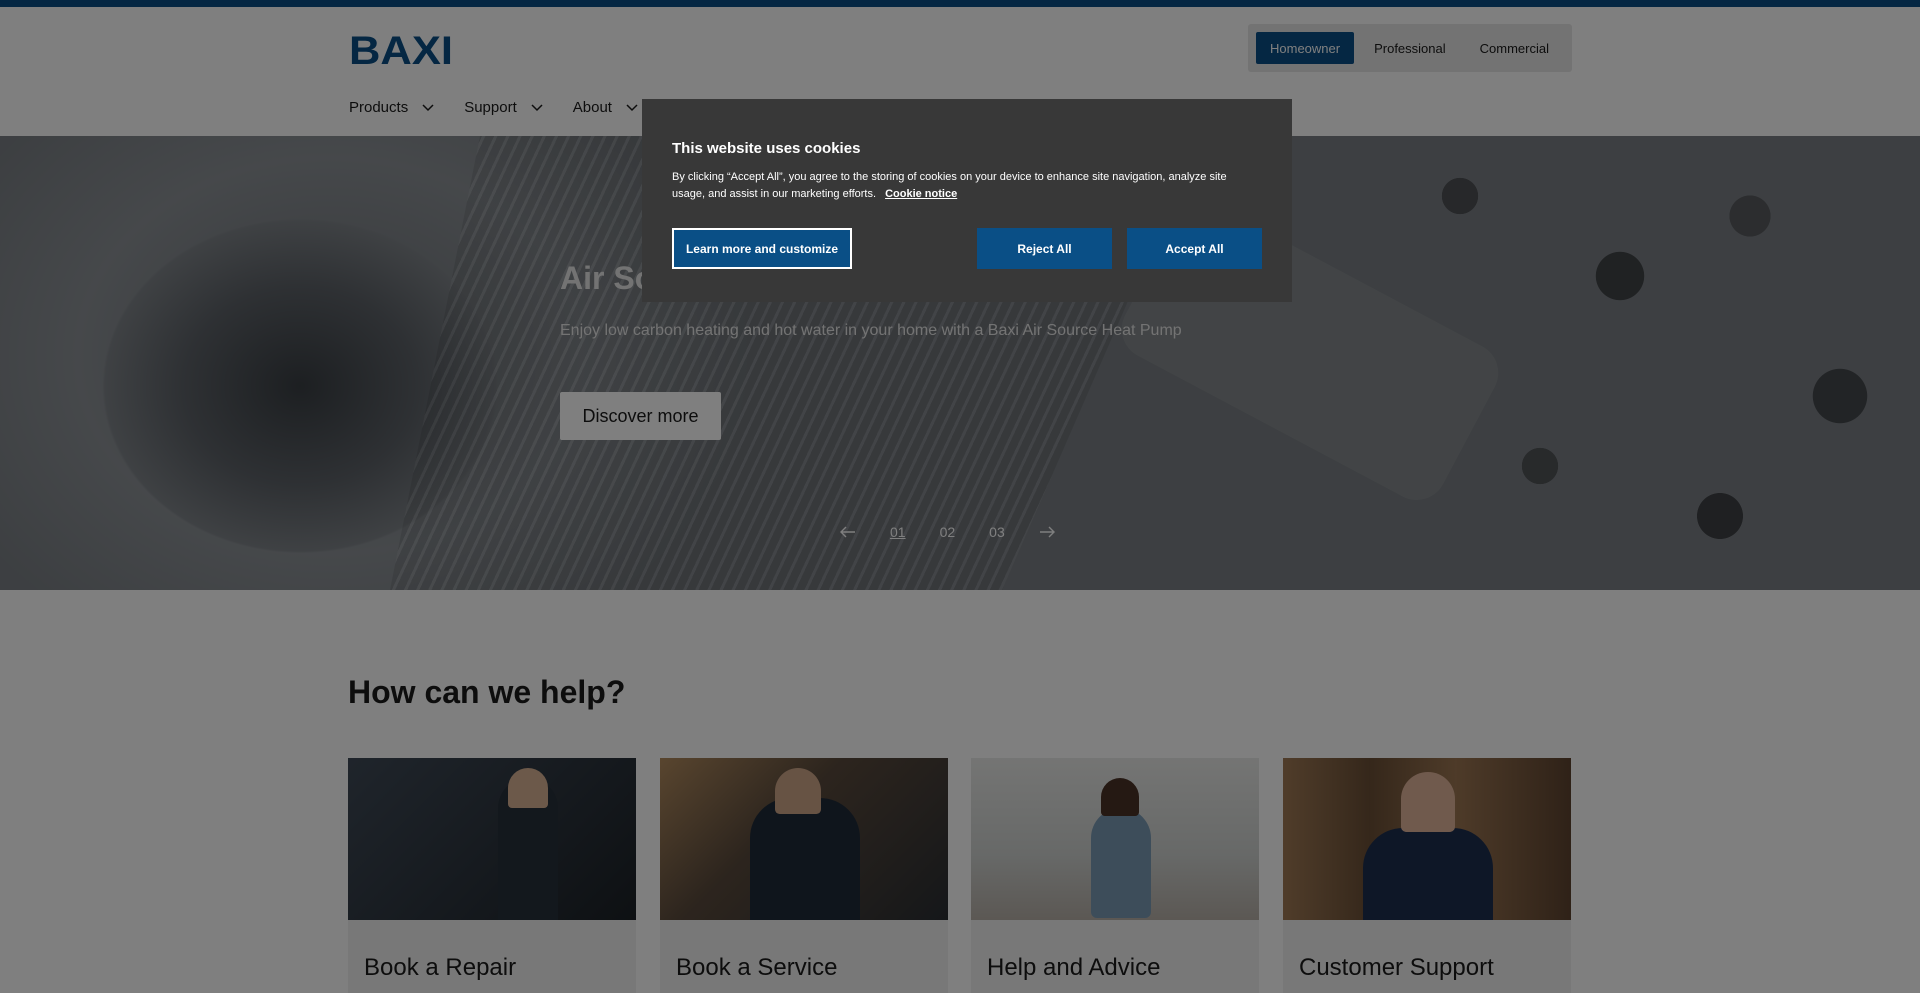  I want to click on reject-all-button: Reject All, so click(1044, 248).